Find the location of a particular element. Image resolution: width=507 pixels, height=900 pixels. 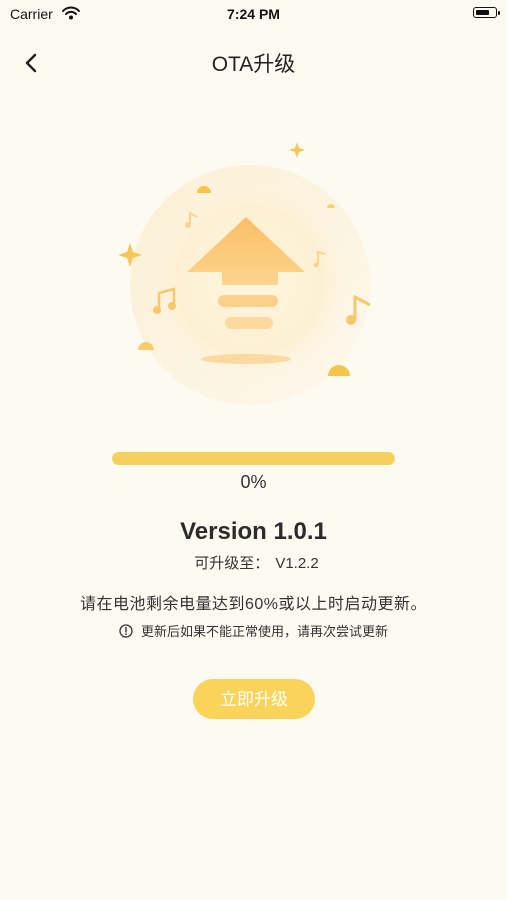

retry-warning-text: 更新后如果不能正常使用，请再次尝试更新 is located at coordinates (264, 631).